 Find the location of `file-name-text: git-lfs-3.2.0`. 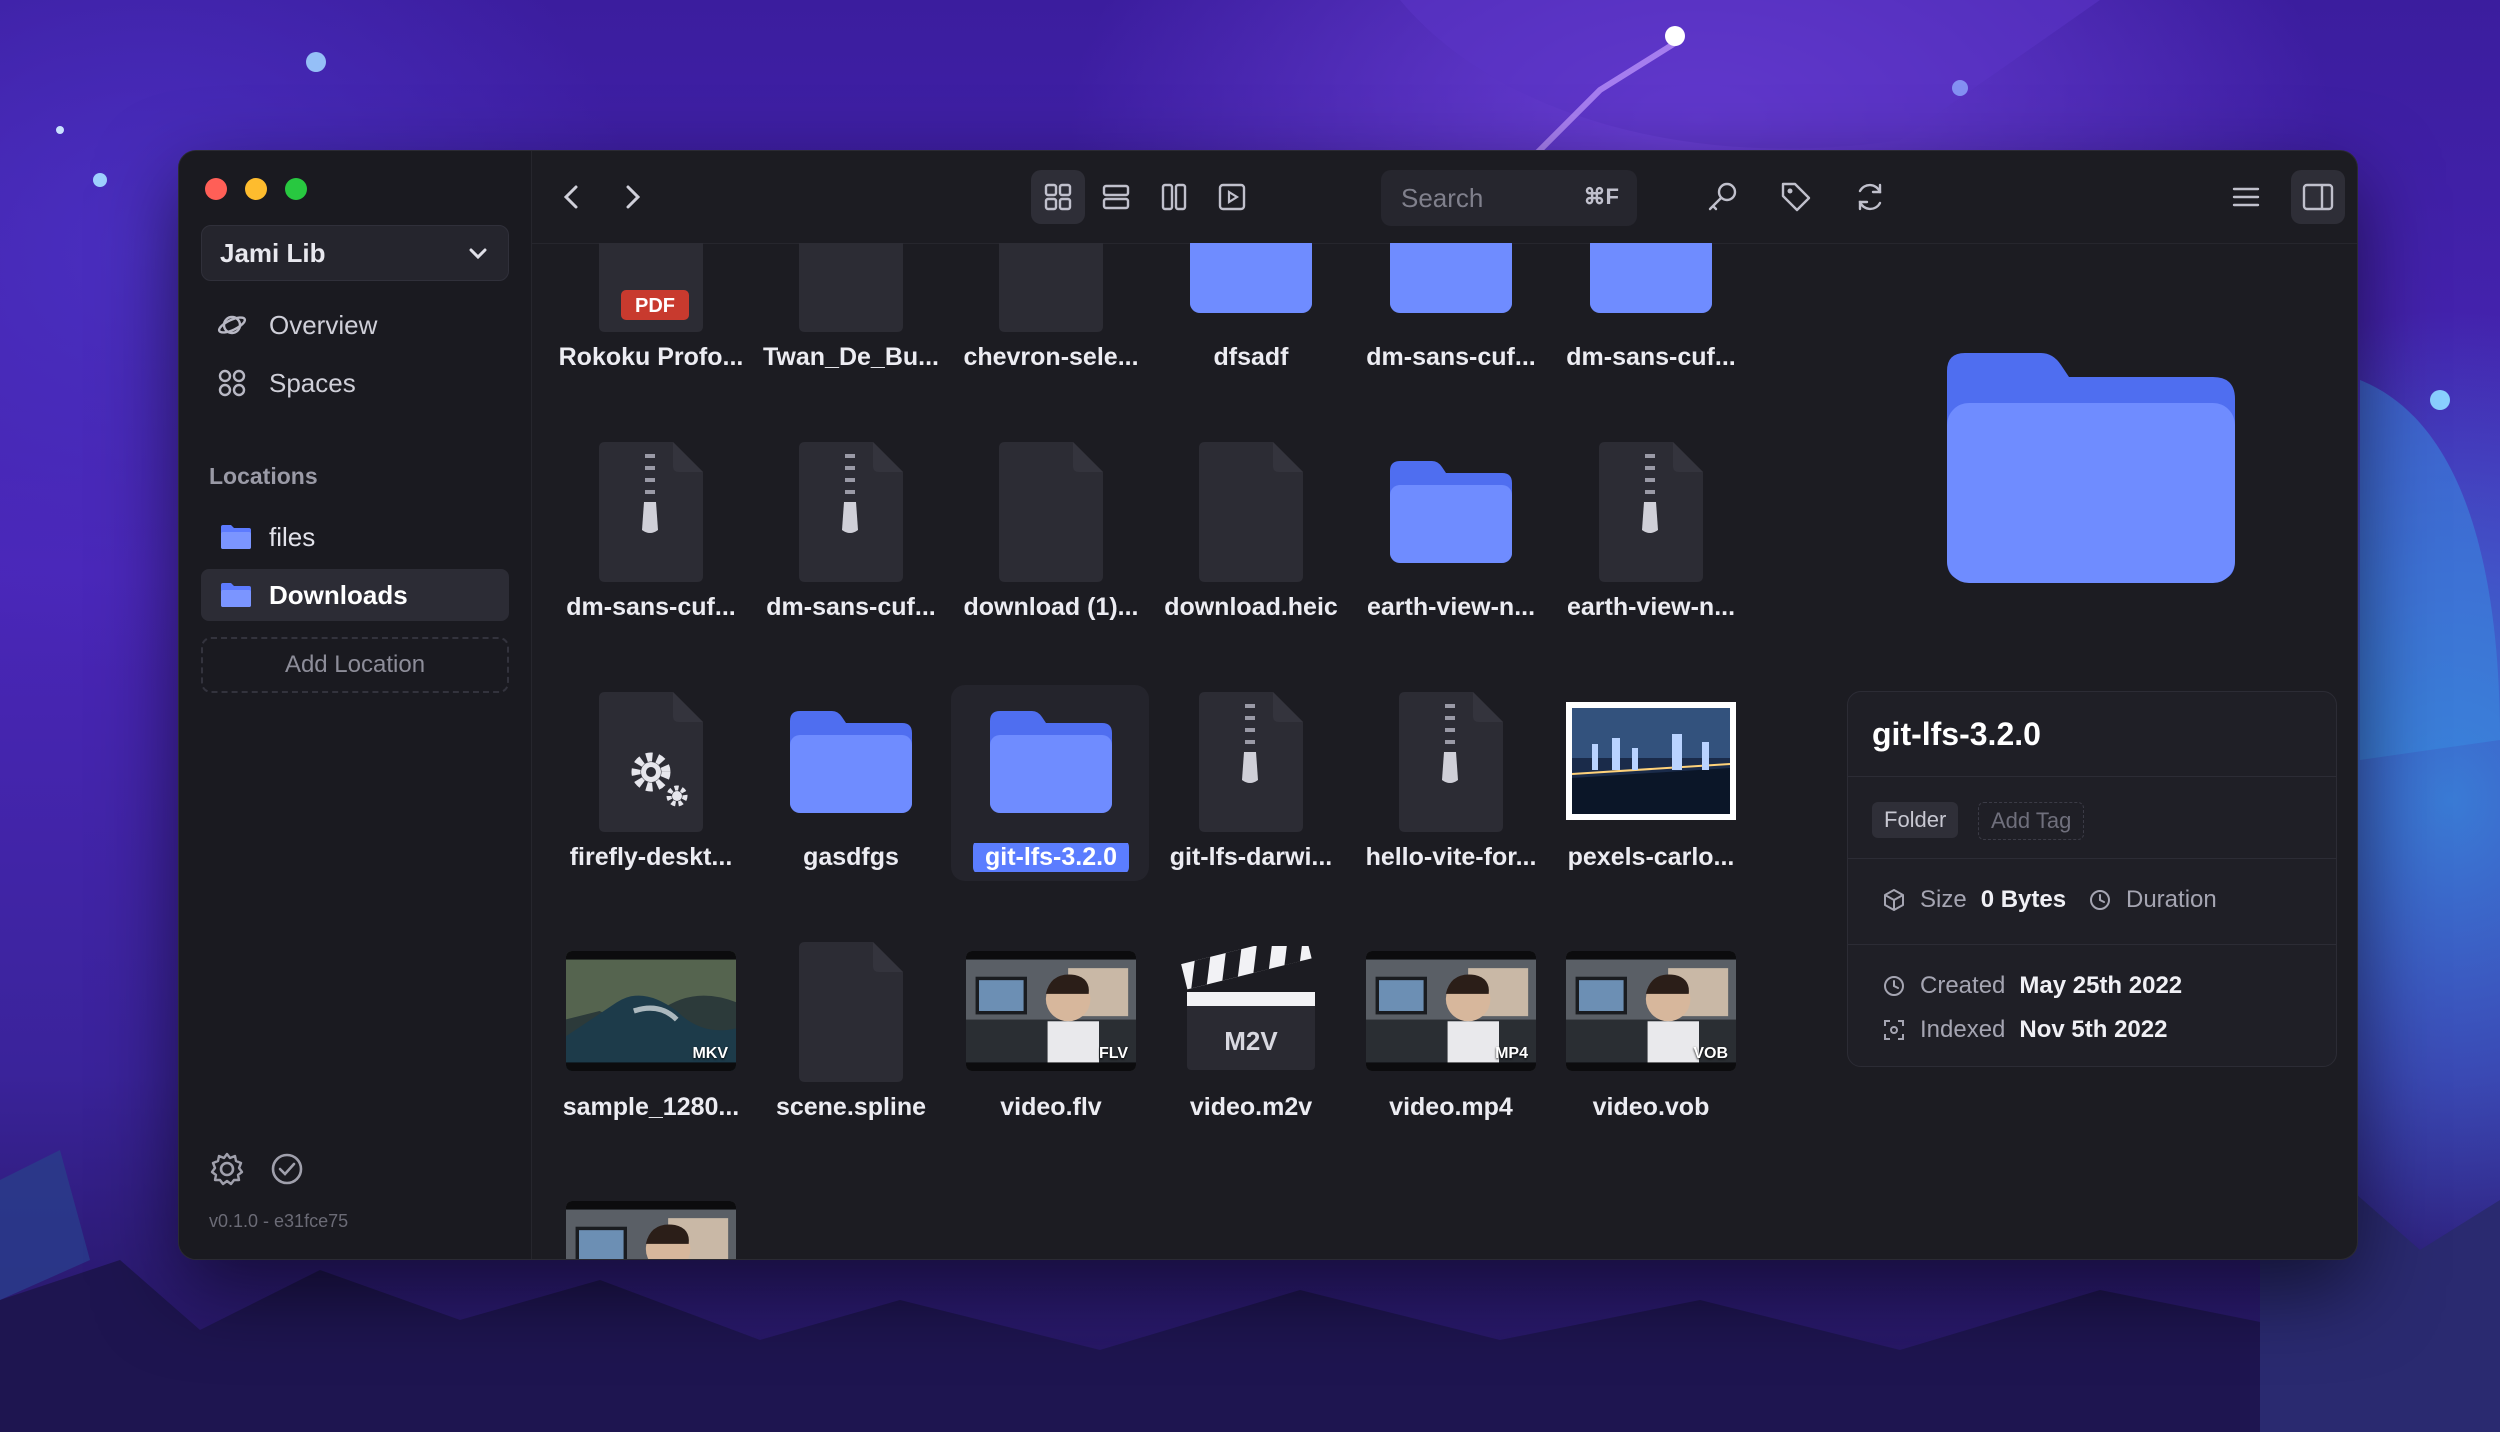

file-name-text: git-lfs-3.2.0 is located at coordinates (1051, 857).